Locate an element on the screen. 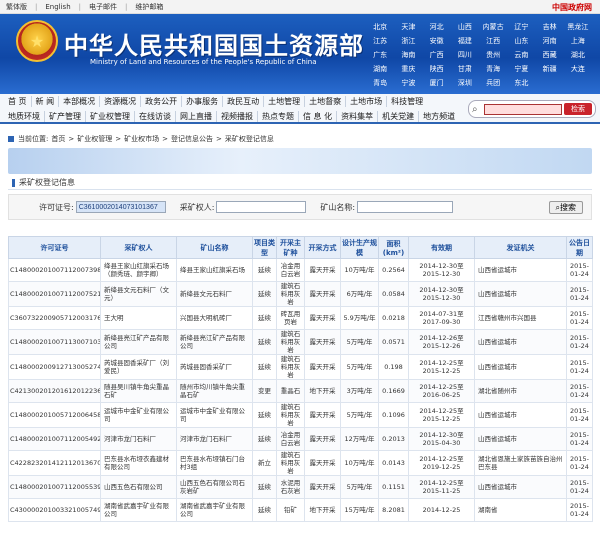 The height and width of the screenshot is (533, 600). region-link: 青岛 is located at coordinates (380, 83).